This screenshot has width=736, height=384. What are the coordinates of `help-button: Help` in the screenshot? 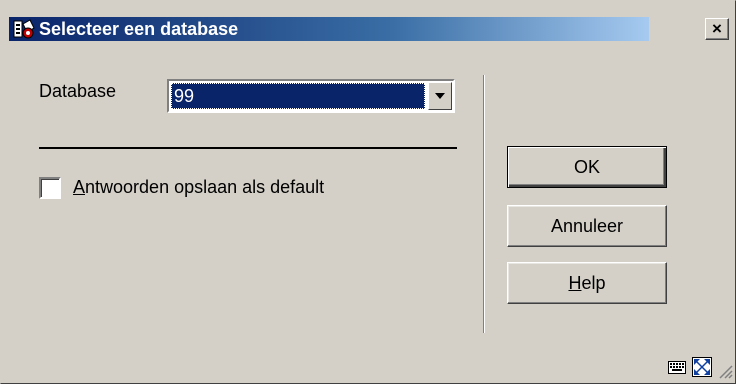 It's located at (587, 283).